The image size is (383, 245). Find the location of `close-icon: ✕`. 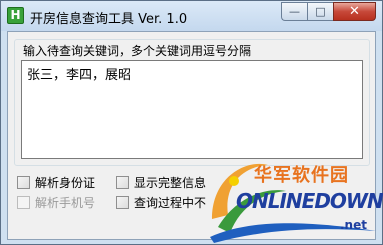

close-icon: ✕ is located at coordinates (354, 11).